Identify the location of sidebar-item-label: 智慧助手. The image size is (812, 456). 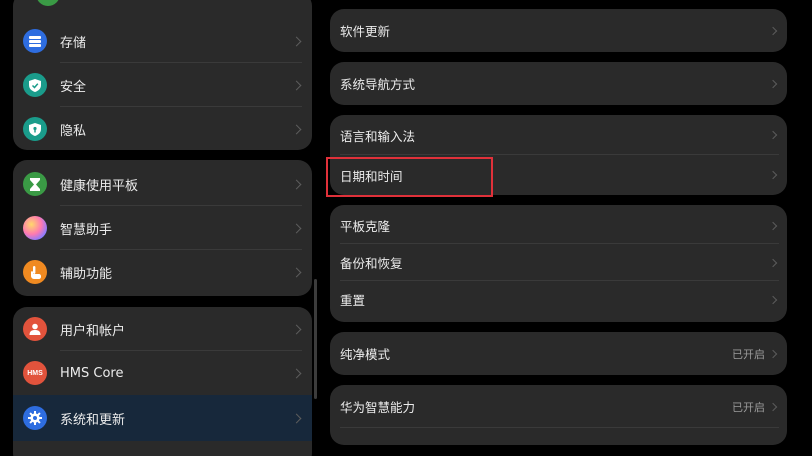
(86, 230).